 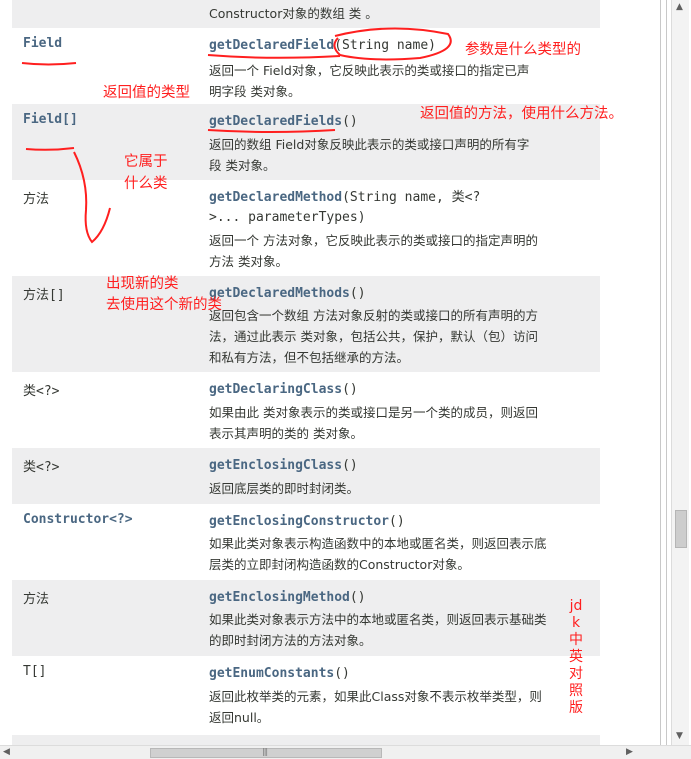 What do you see at coordinates (275, 389) in the screenshot?
I see `method-link: getDeclaringClass` at bounding box center [275, 389].